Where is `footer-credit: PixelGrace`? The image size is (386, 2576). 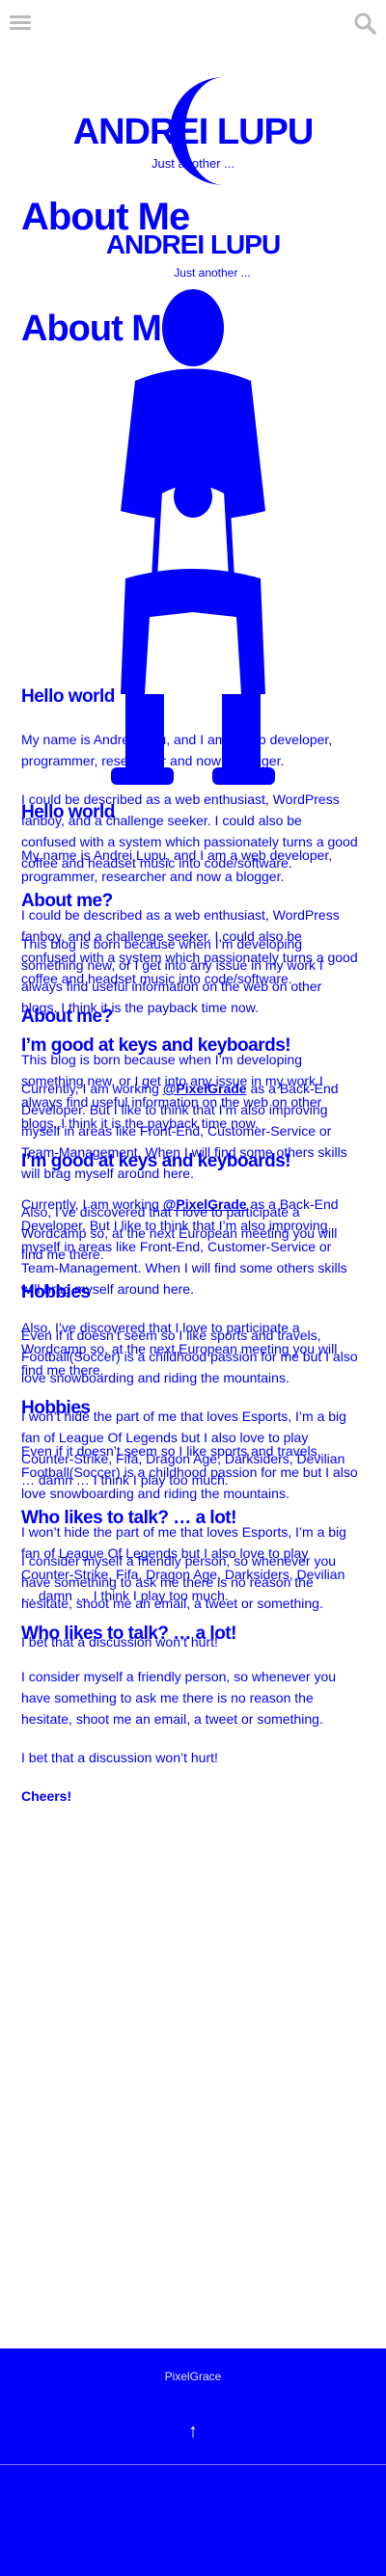 footer-credit: PixelGrace is located at coordinates (193, 2377).